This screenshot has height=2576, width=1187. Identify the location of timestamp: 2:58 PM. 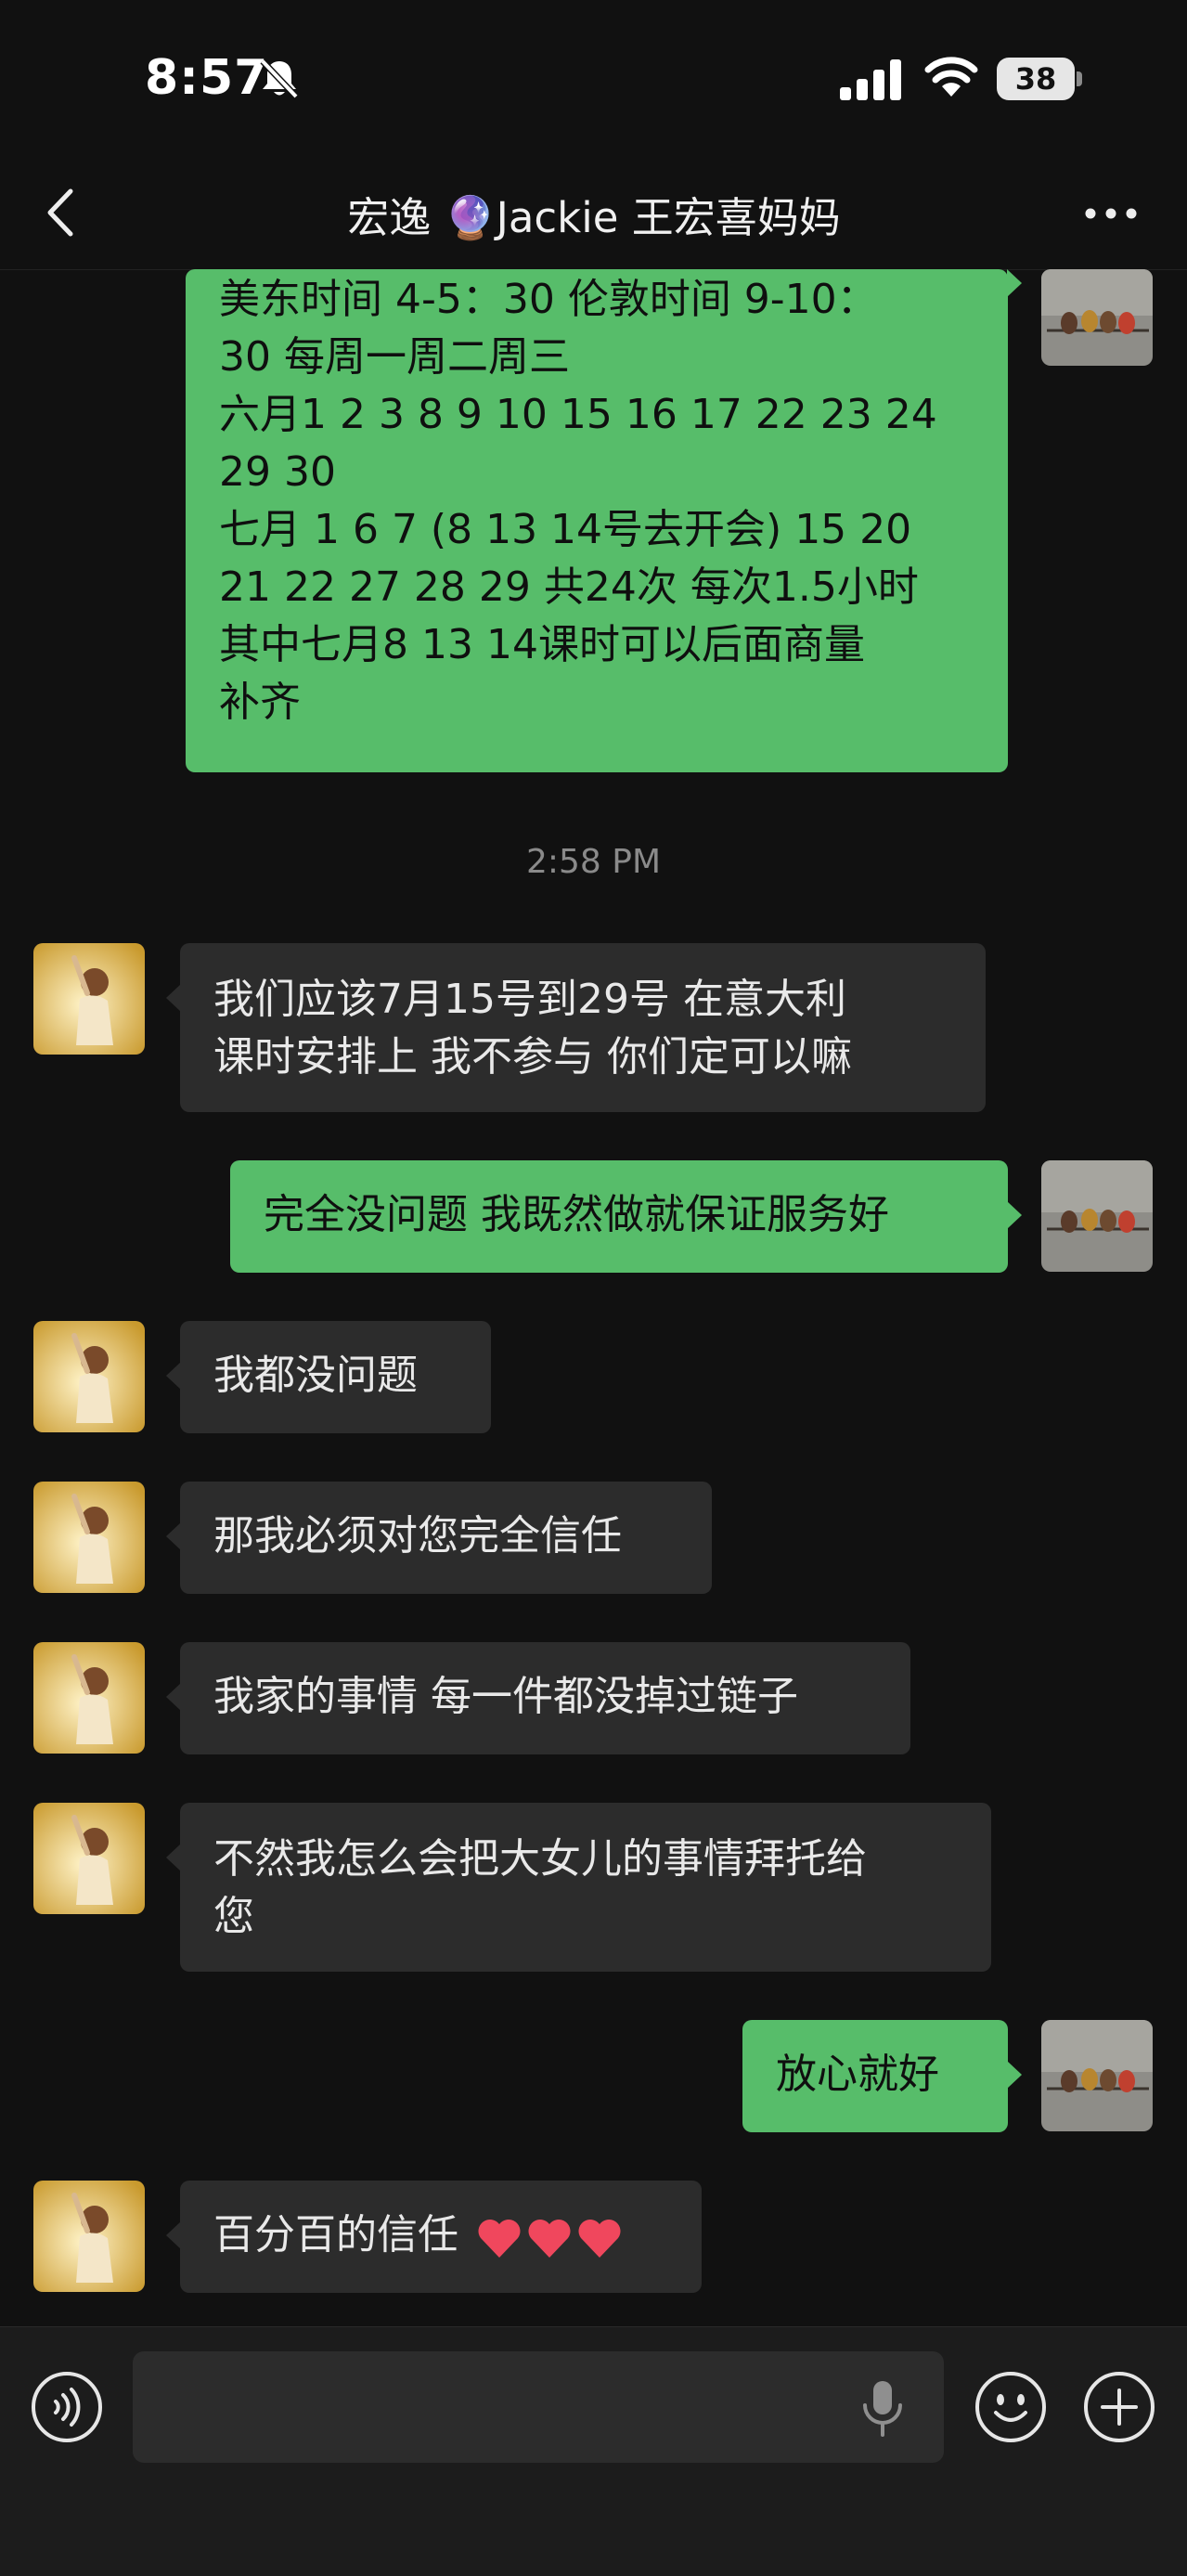
(593, 862).